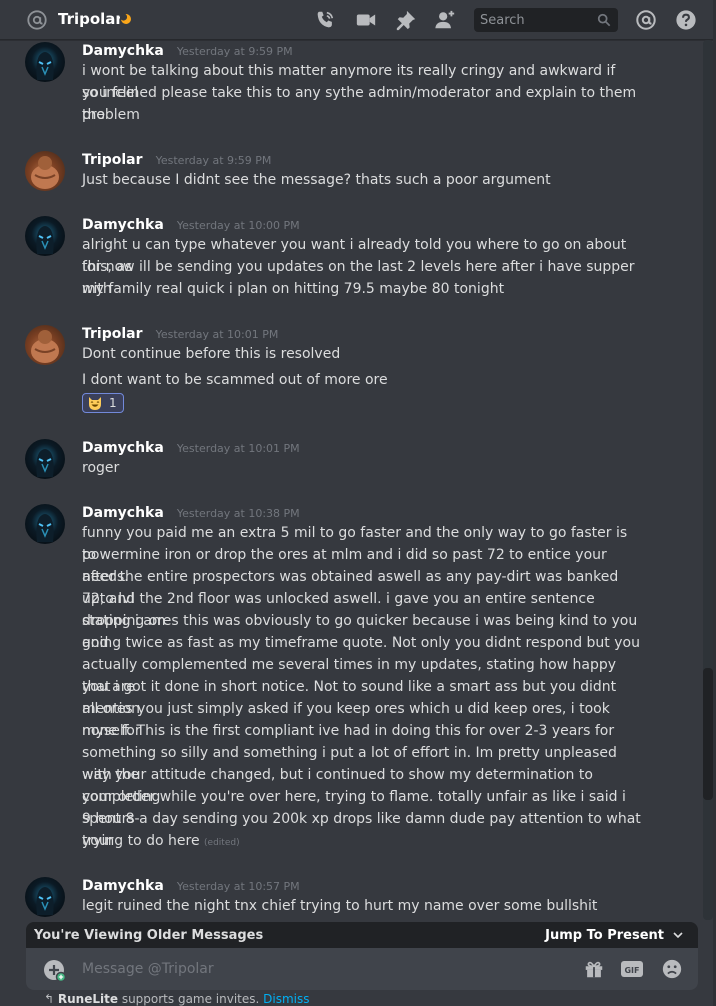 This screenshot has width=716, height=1006. I want to click on message-composer: GIF, so click(362, 969).